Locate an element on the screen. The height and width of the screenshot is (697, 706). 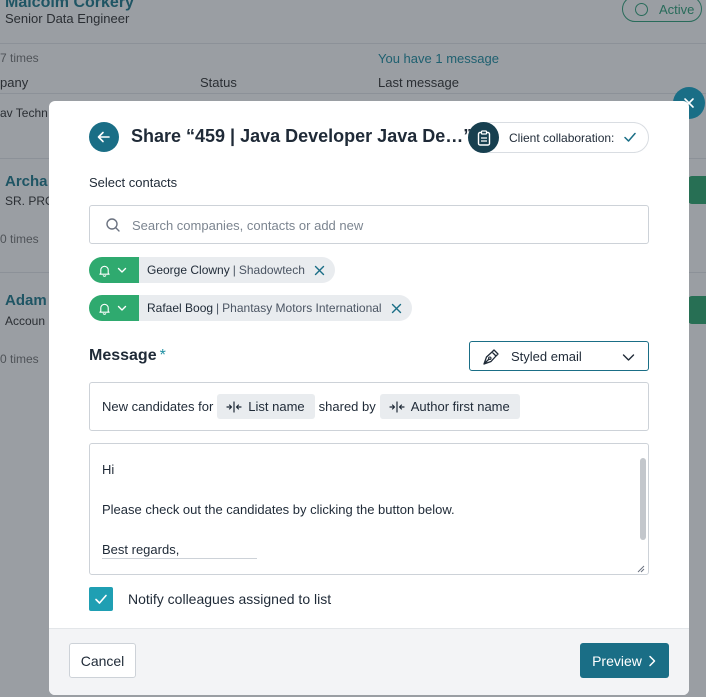
preview-button-label: Preview is located at coordinates (617, 660).